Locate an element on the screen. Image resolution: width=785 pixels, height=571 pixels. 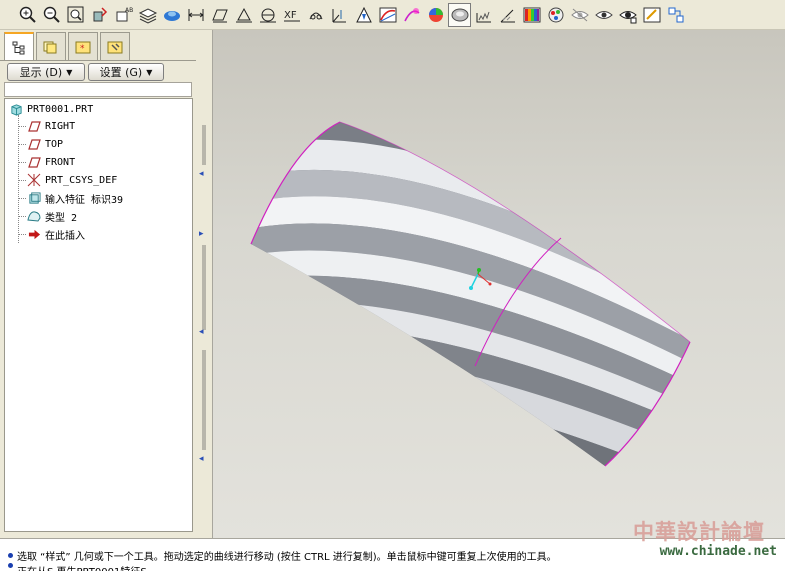
tree-root-label: PRT0001.PRT is located at coordinates (60, 109).